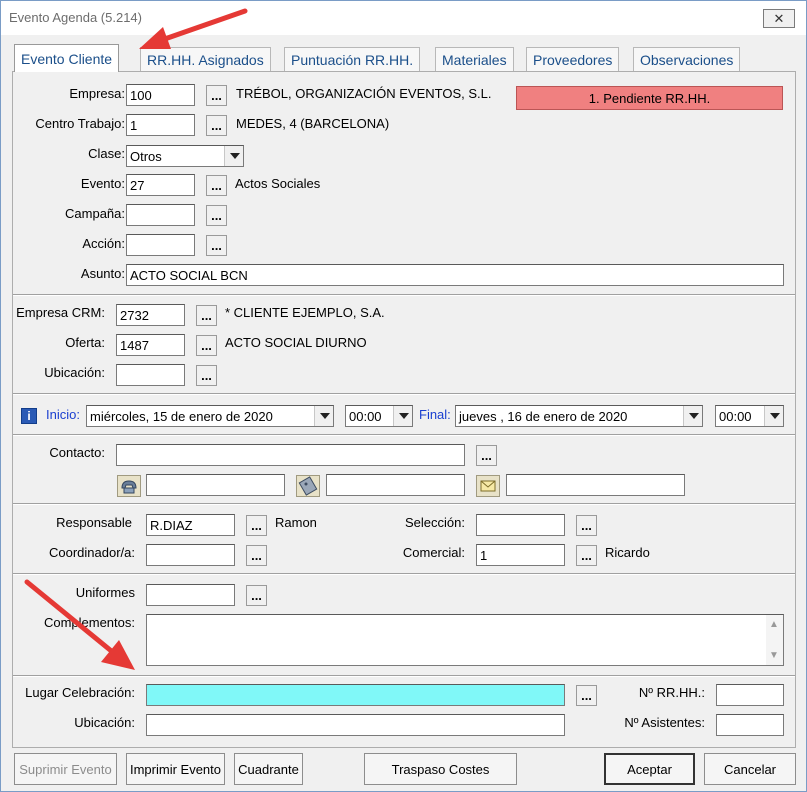 This screenshot has height=792, width=807. I want to click on cuadrante-button: Cuadrante, so click(268, 769).